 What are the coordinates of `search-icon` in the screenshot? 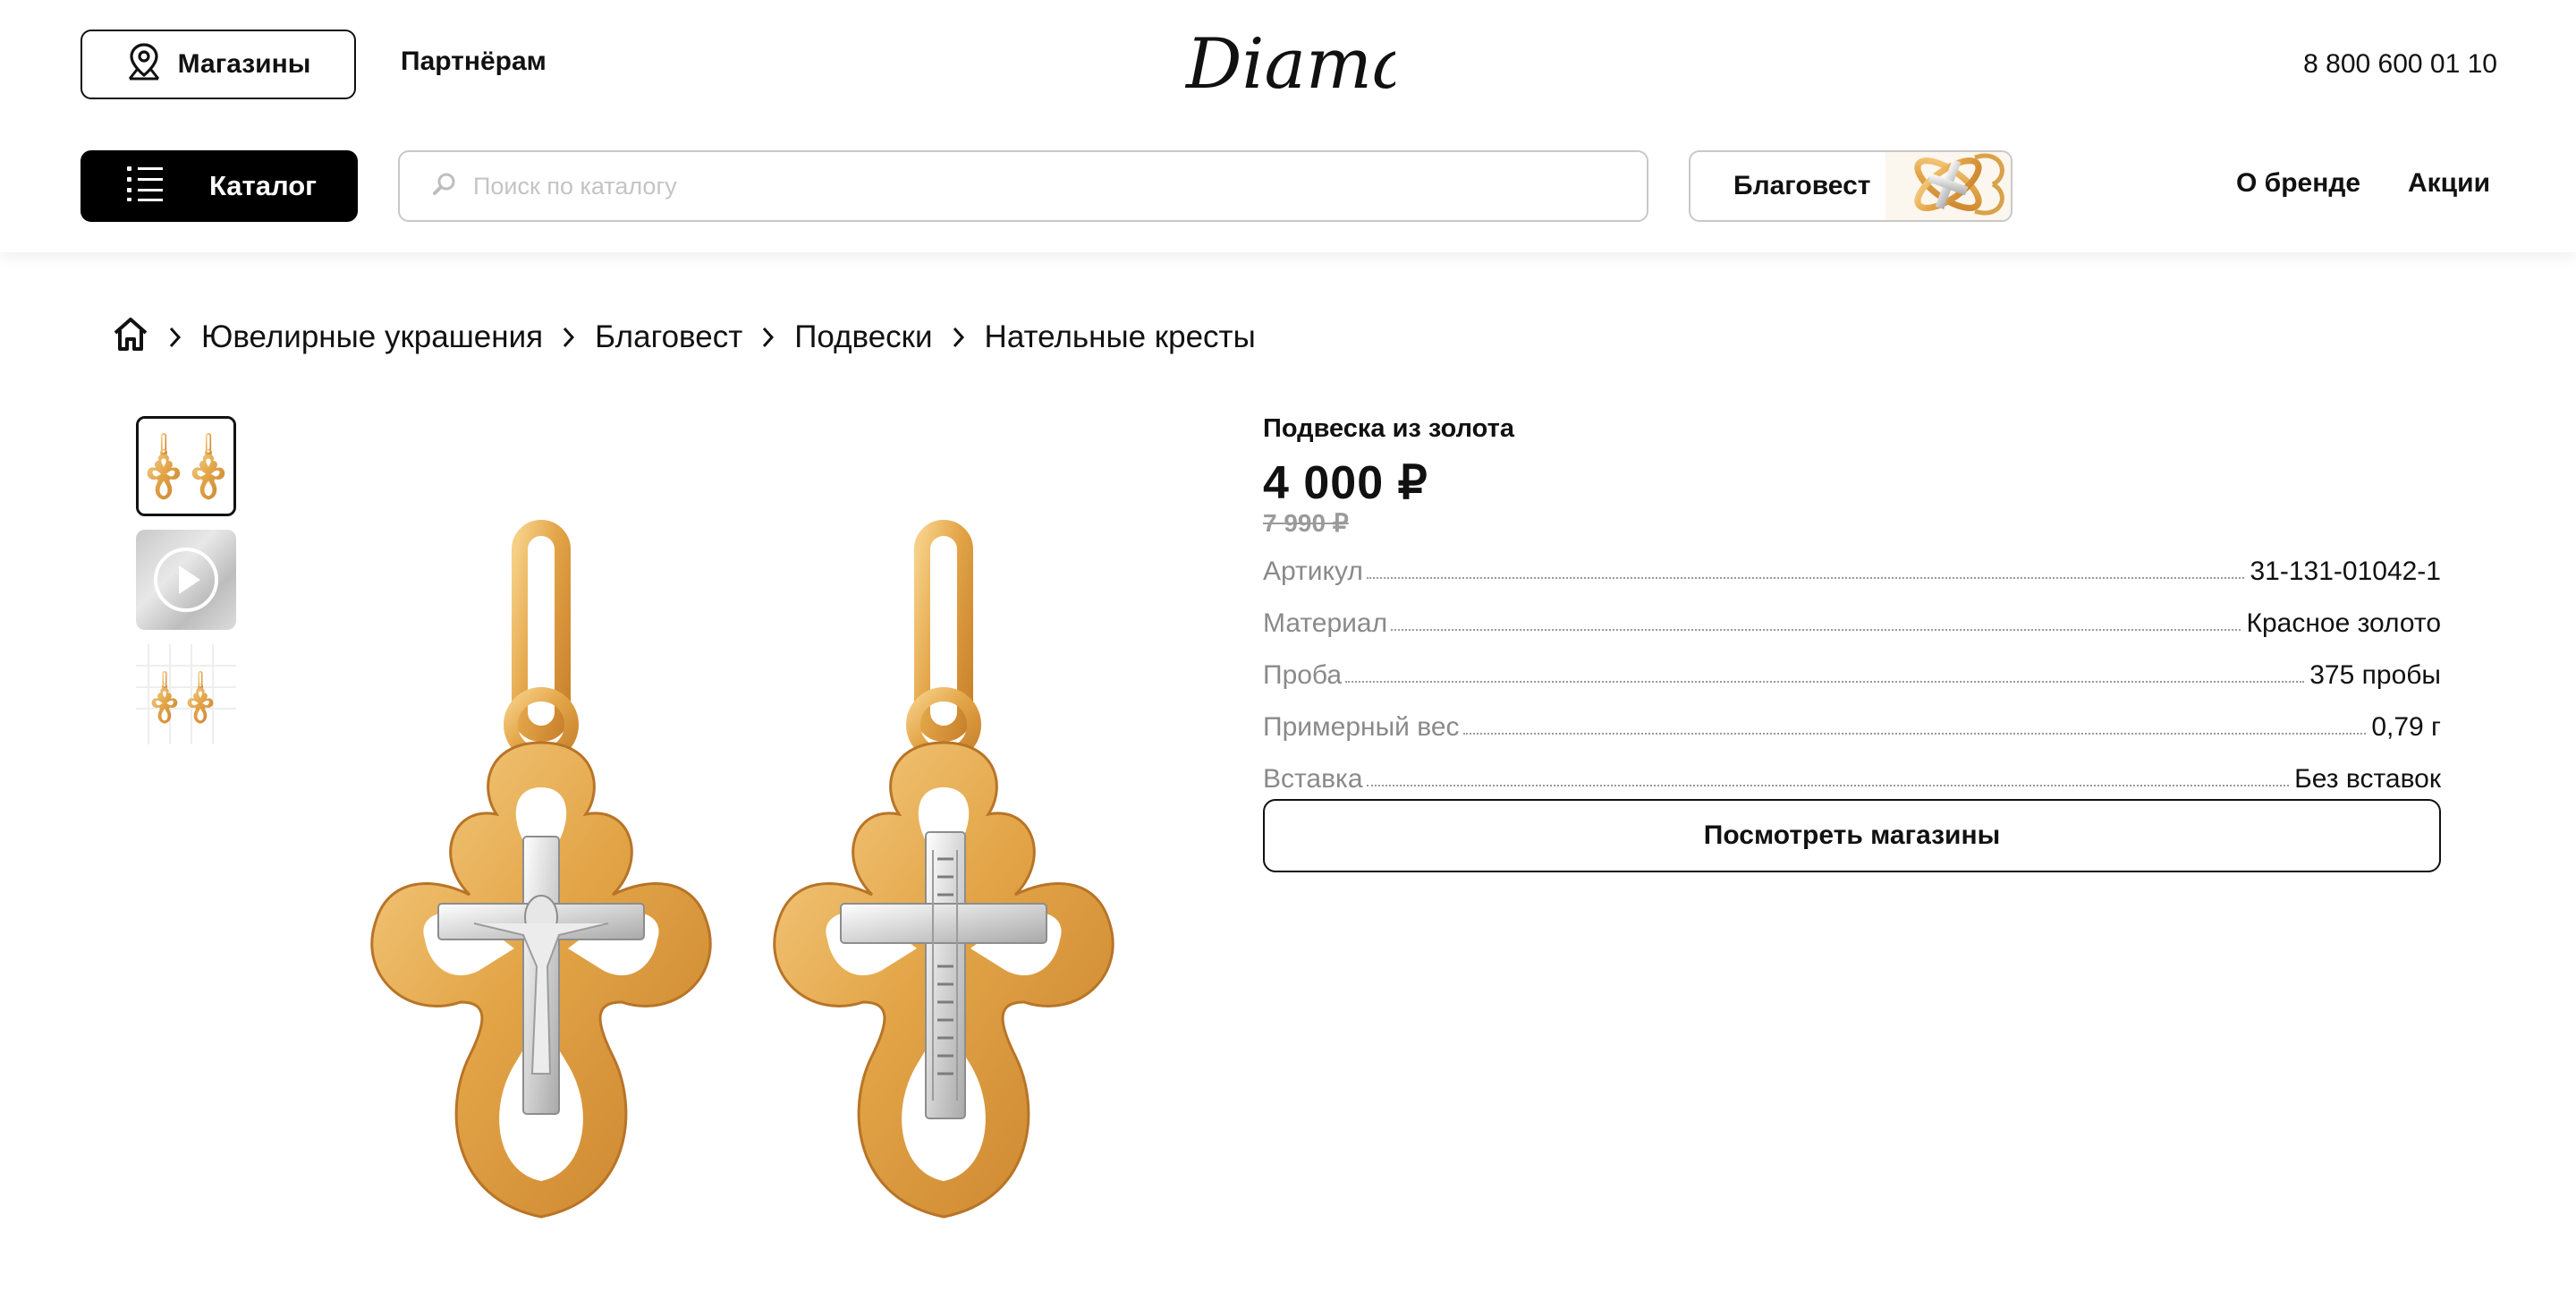 It's located at (444, 186).